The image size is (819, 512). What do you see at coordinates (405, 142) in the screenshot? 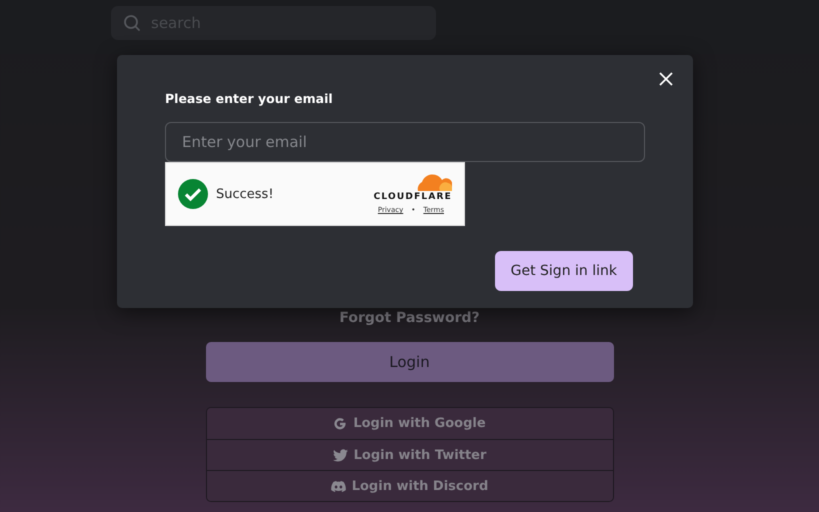
I see `email-field: Enter your email` at bounding box center [405, 142].